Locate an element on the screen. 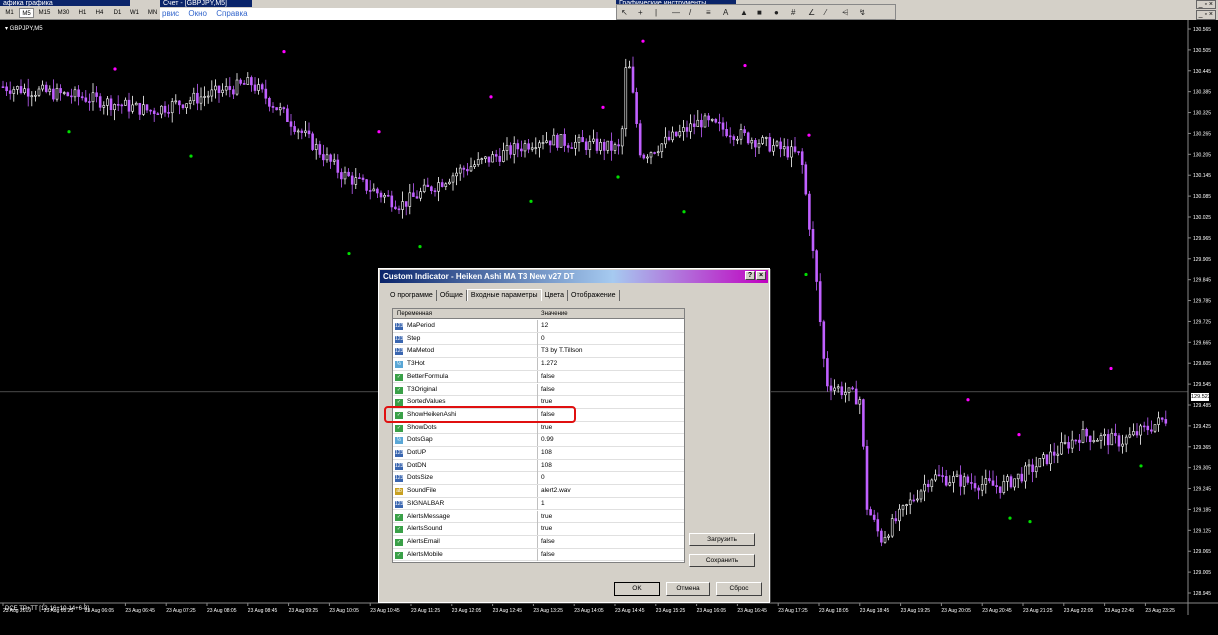  timeframe-m30: M30 is located at coordinates (63, 13).